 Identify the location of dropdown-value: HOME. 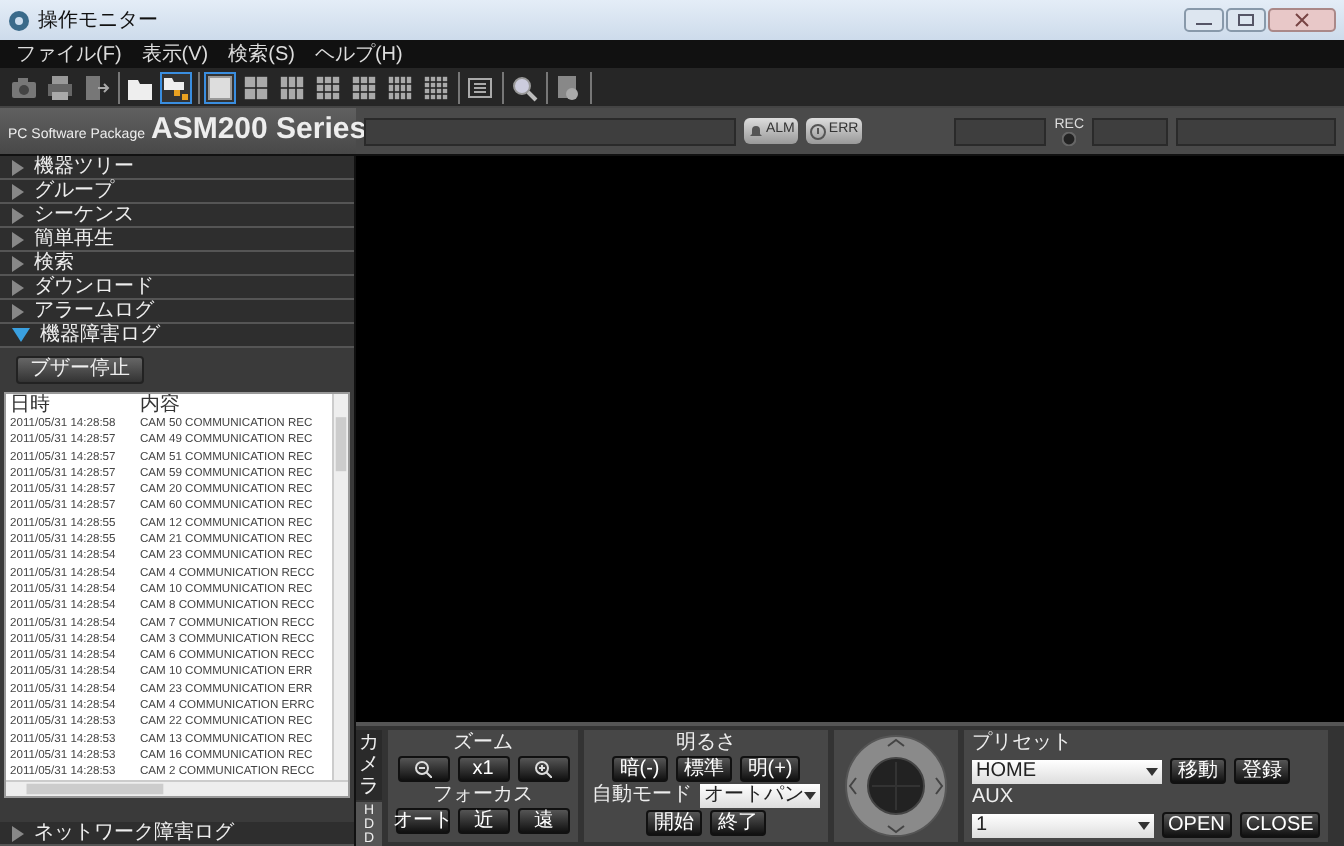
(1006, 771).